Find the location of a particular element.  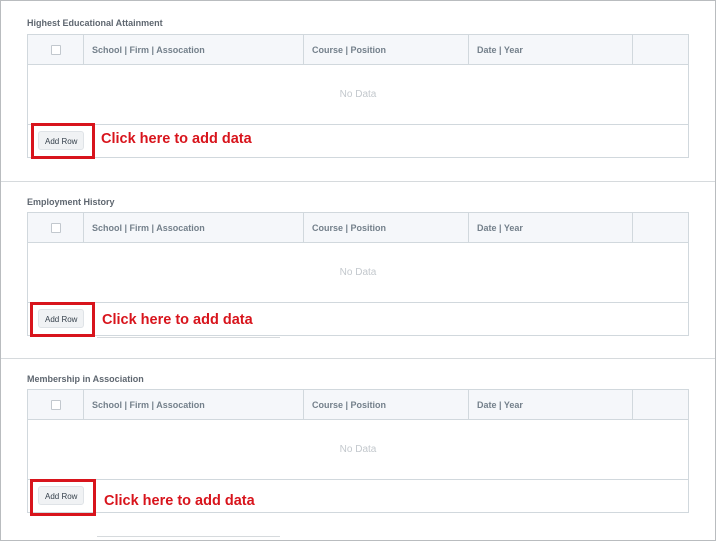

section-title: Membership in Association is located at coordinates (85, 379).